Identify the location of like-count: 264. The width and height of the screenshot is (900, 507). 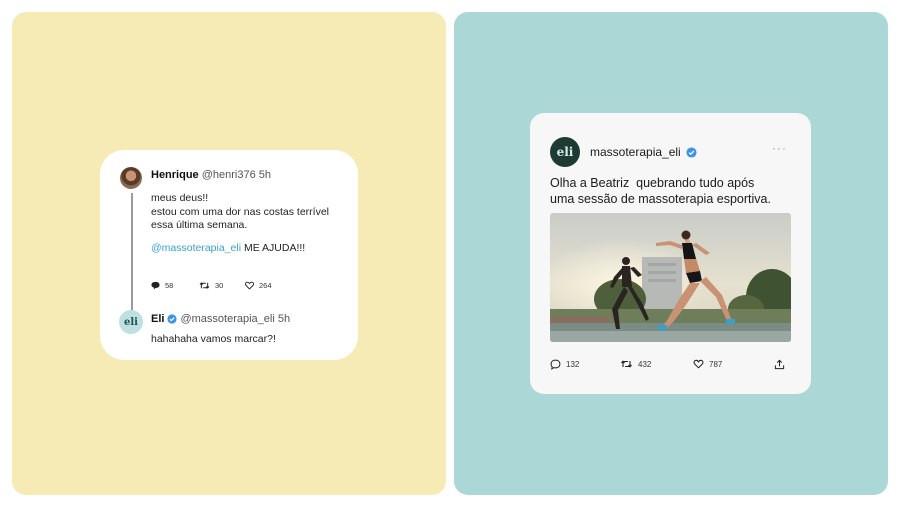
(265, 285).